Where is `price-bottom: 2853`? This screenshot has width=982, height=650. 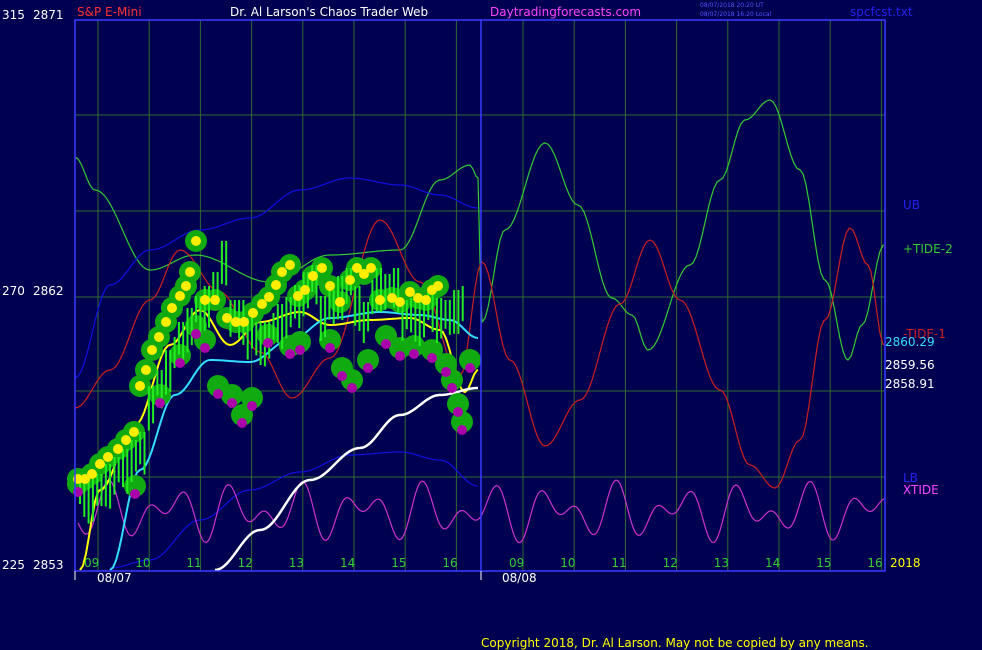 price-bottom: 2853 is located at coordinates (48, 565).